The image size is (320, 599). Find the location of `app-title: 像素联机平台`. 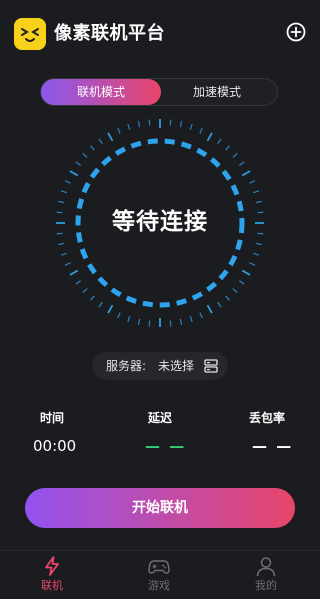

app-title: 像素联机平台 is located at coordinates (109, 33).